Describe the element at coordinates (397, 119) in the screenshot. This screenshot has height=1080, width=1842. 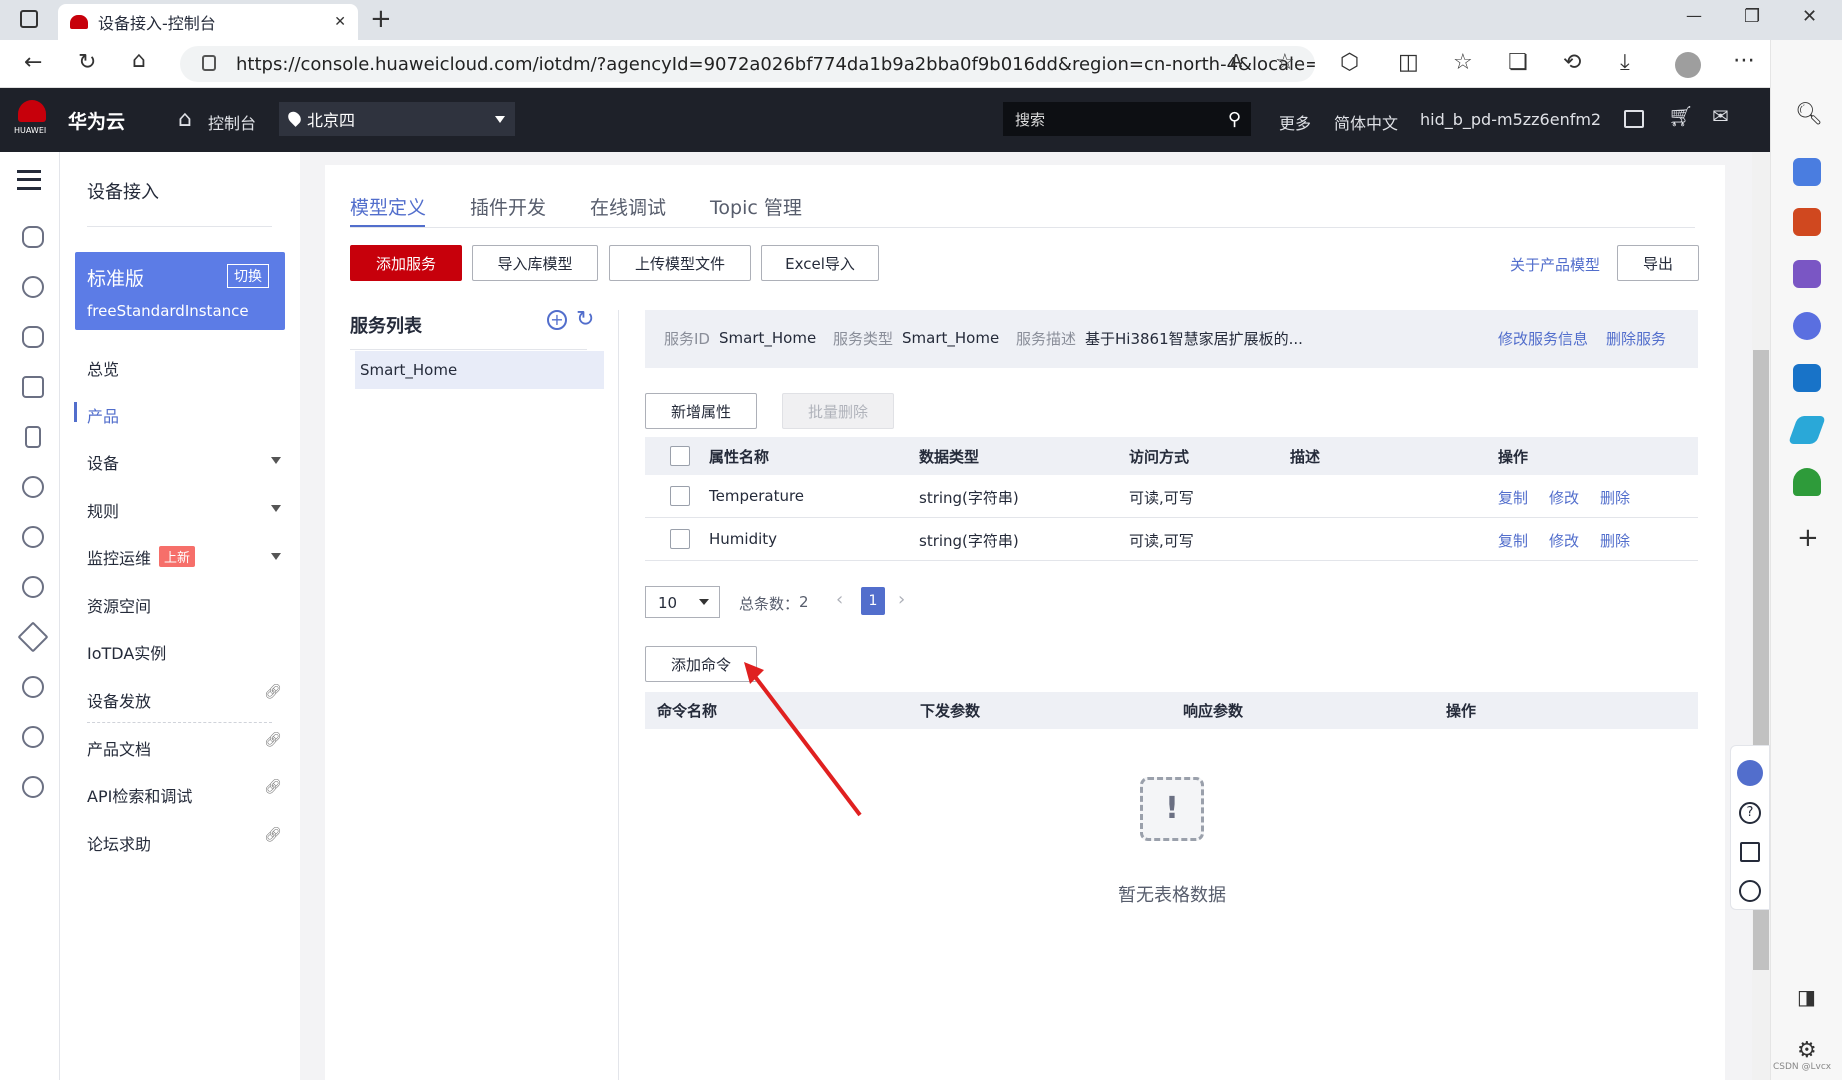
I see `region-select: 北京四` at that location.